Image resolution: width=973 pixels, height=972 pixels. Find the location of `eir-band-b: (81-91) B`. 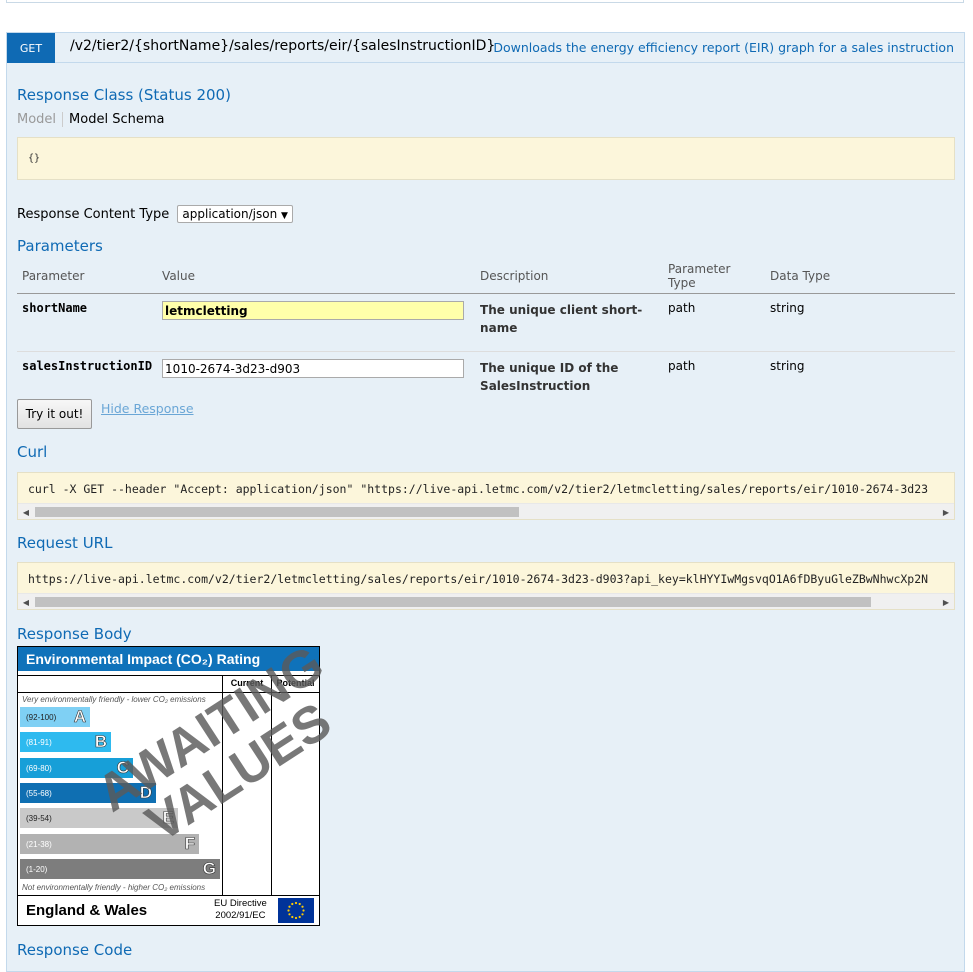

eir-band-b: (81-91) B is located at coordinates (65, 742).